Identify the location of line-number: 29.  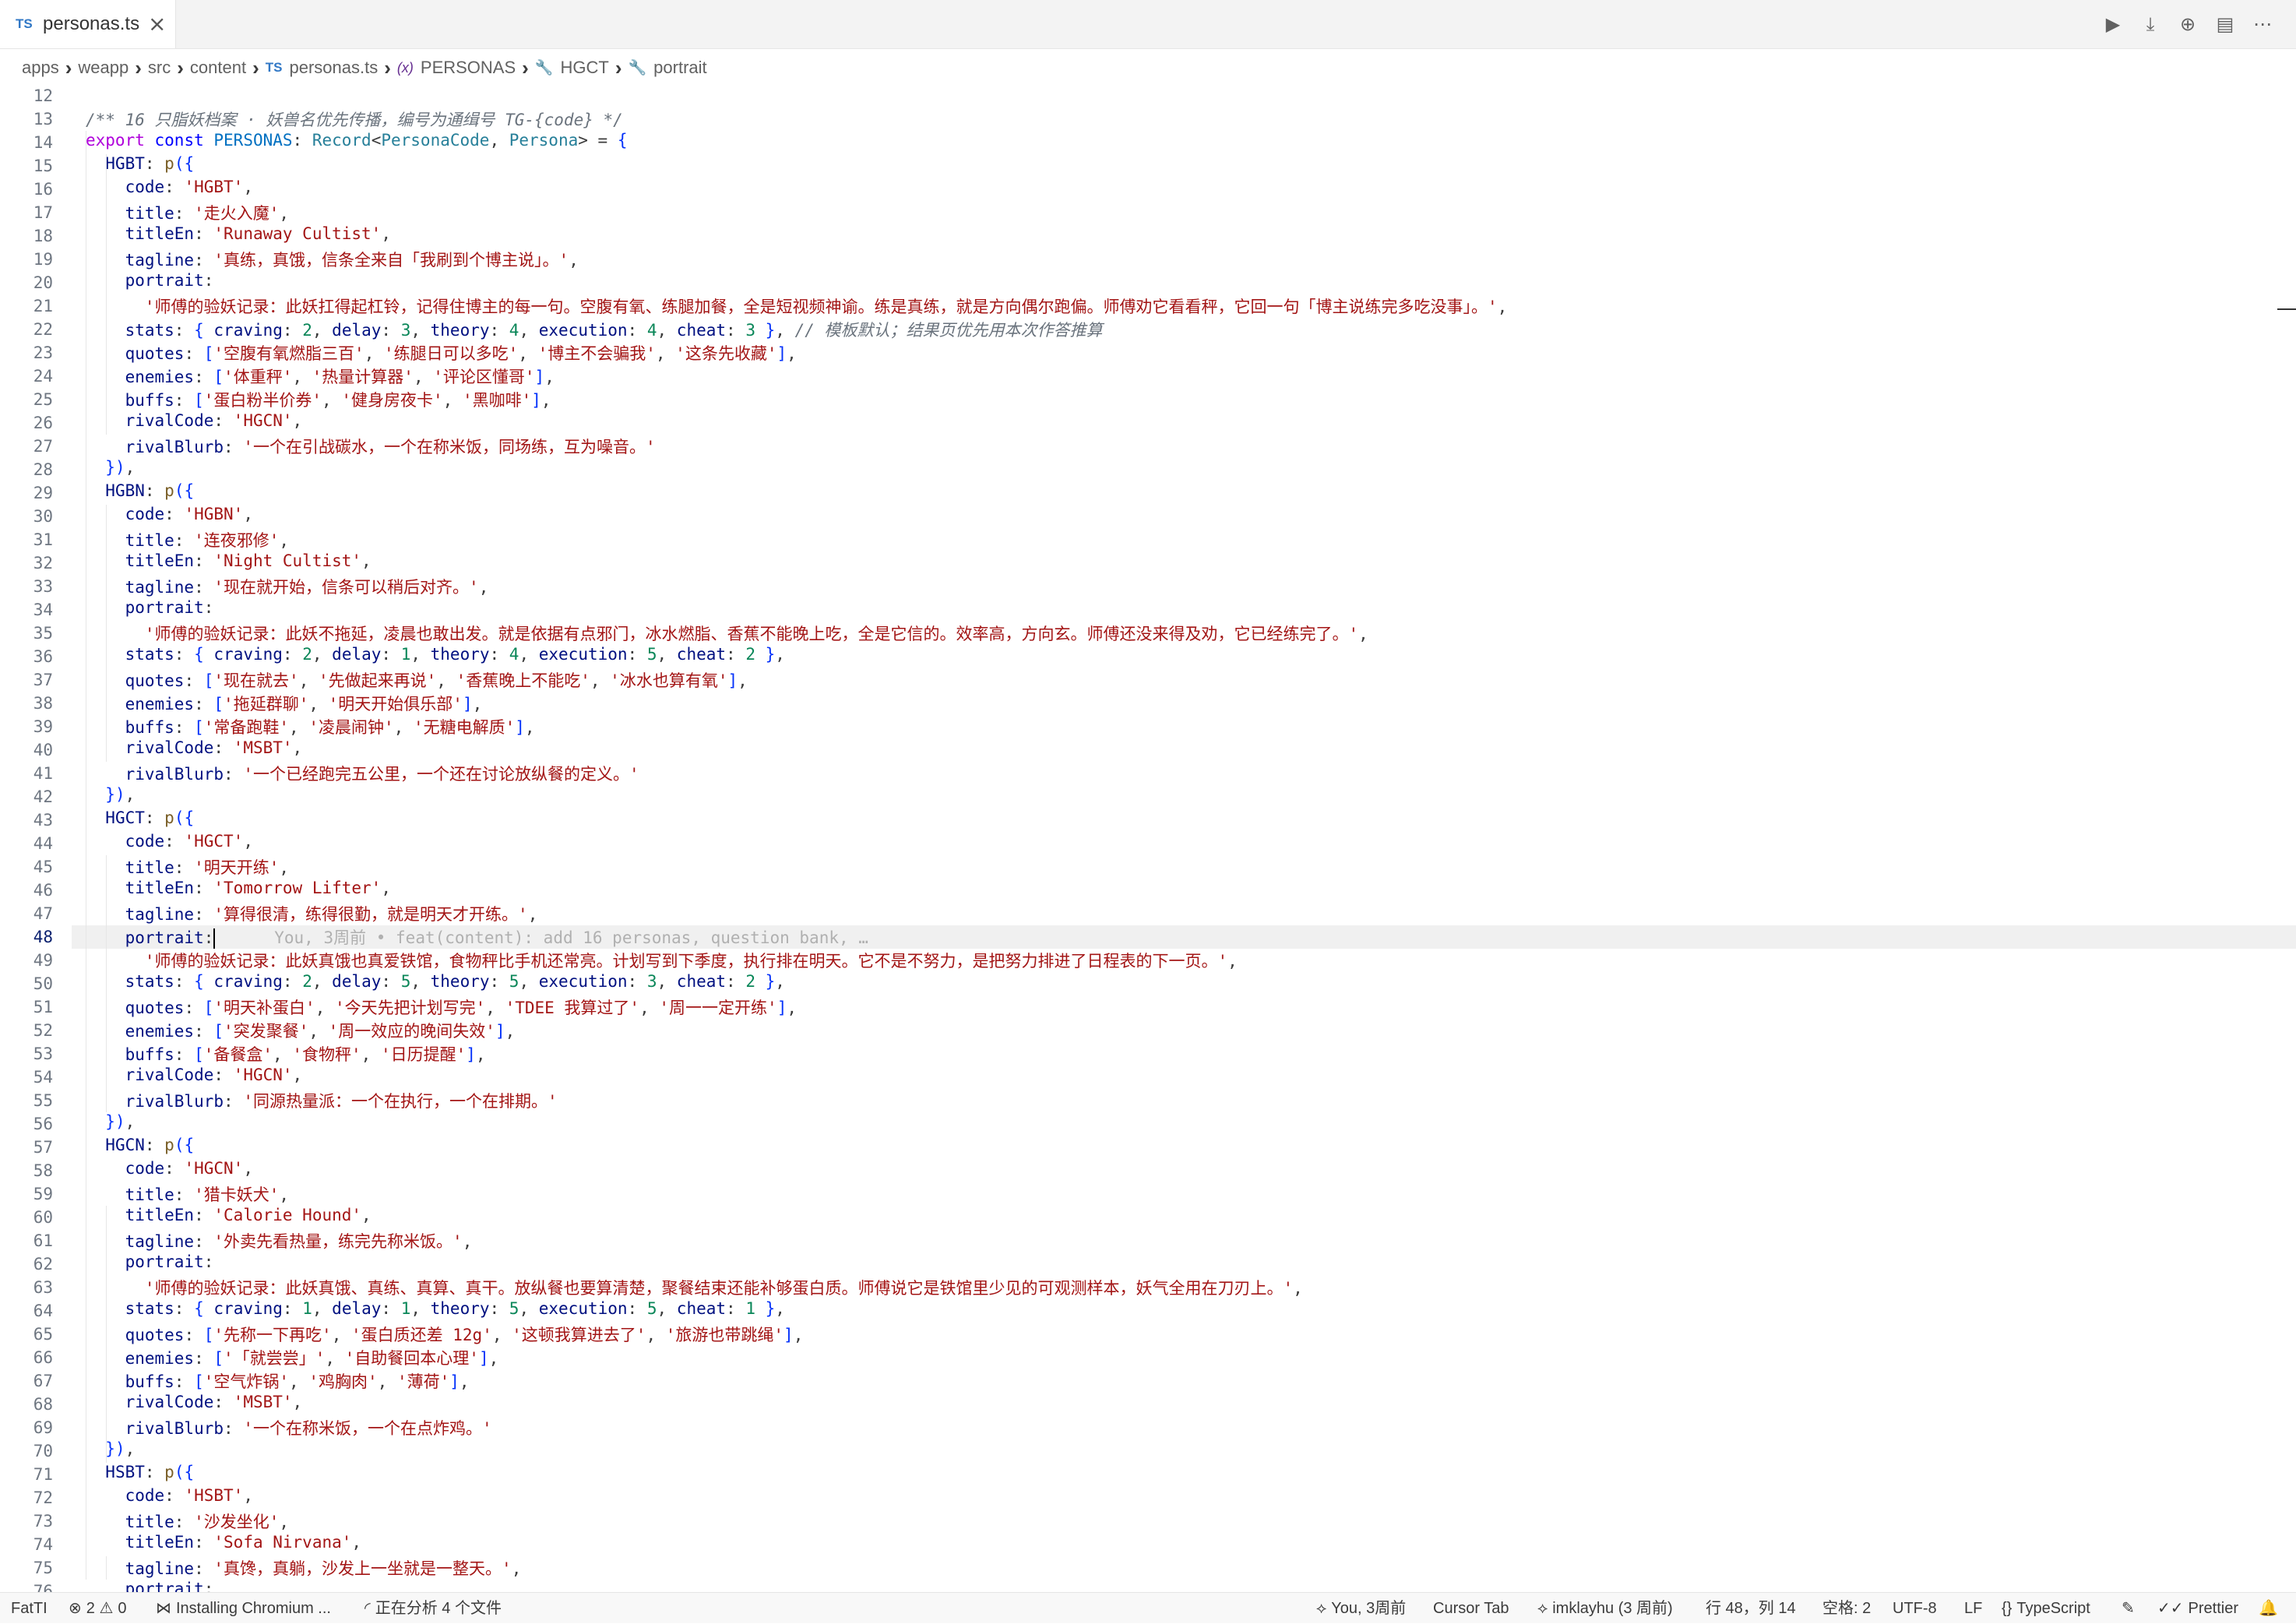
(27, 493).